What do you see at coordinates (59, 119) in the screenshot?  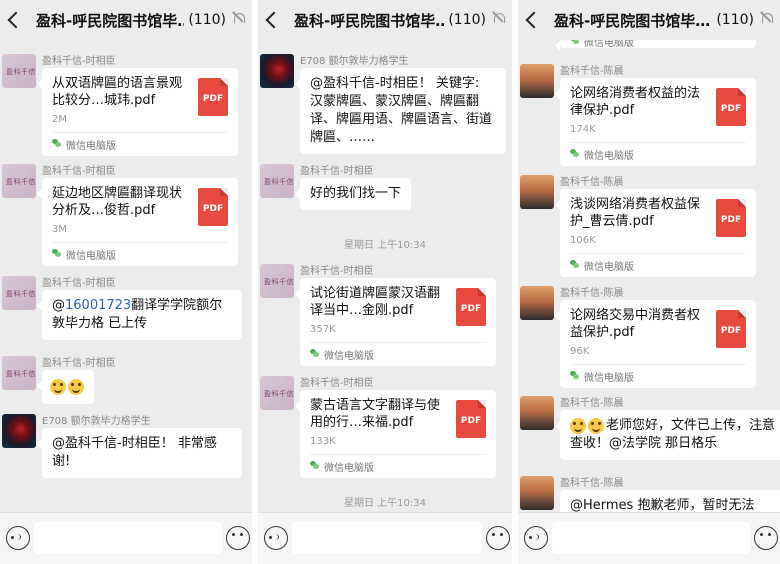 I see `file-size: 2M` at bounding box center [59, 119].